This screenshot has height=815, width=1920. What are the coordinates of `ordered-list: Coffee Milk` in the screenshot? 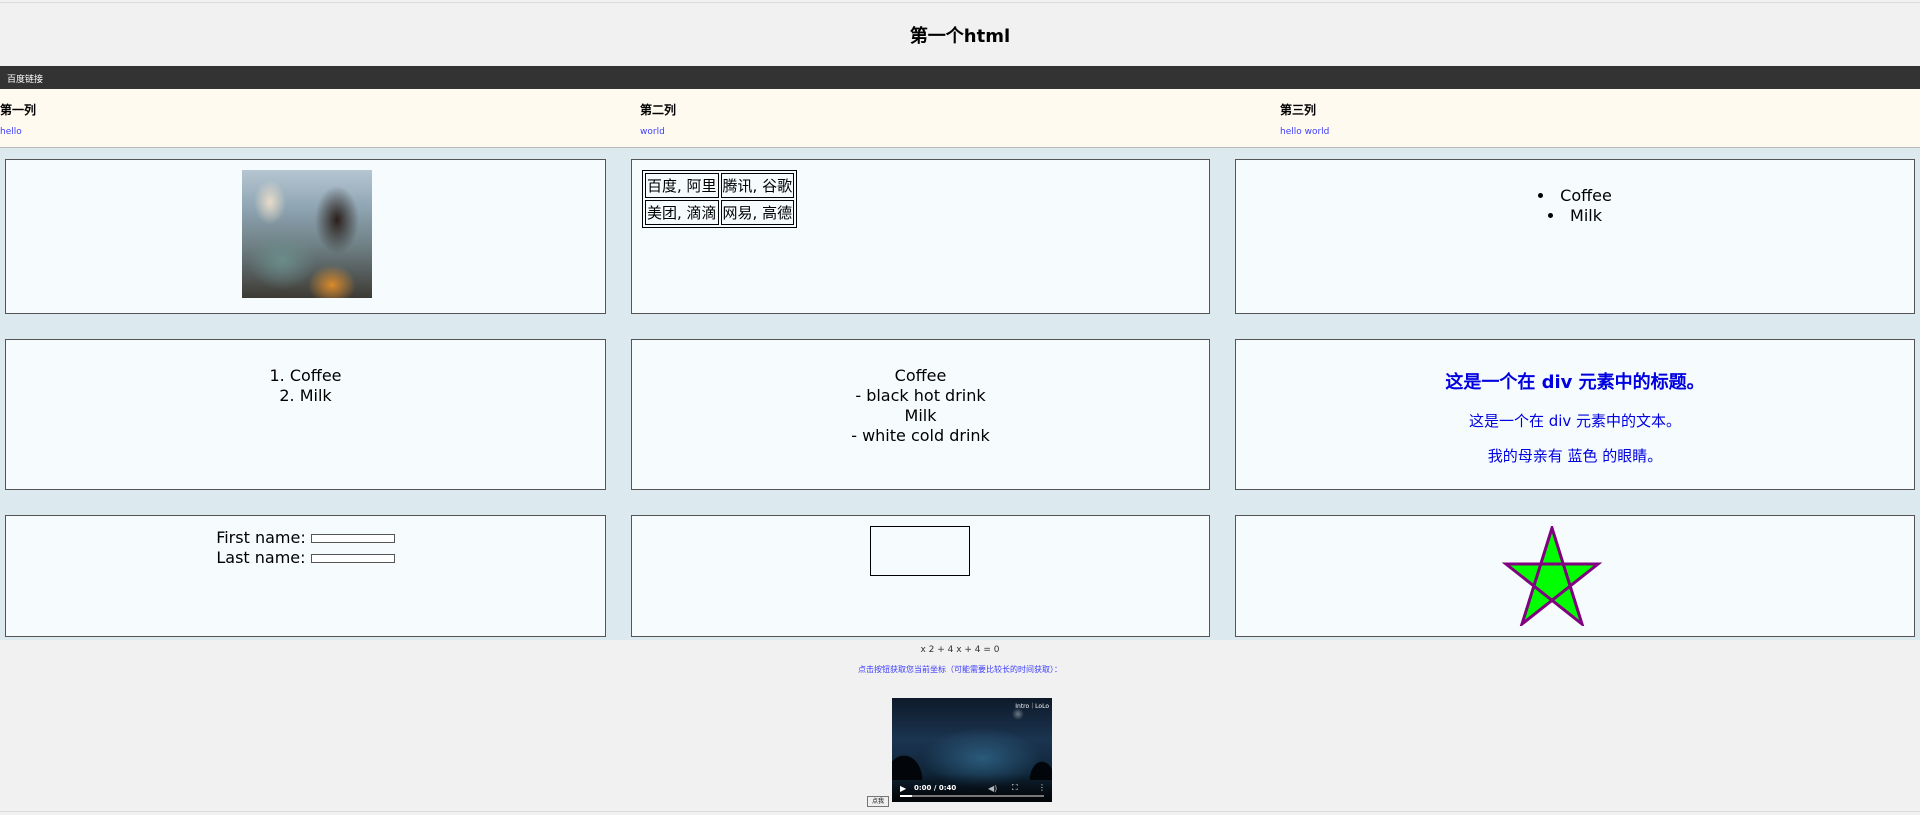 It's located at (305, 386).